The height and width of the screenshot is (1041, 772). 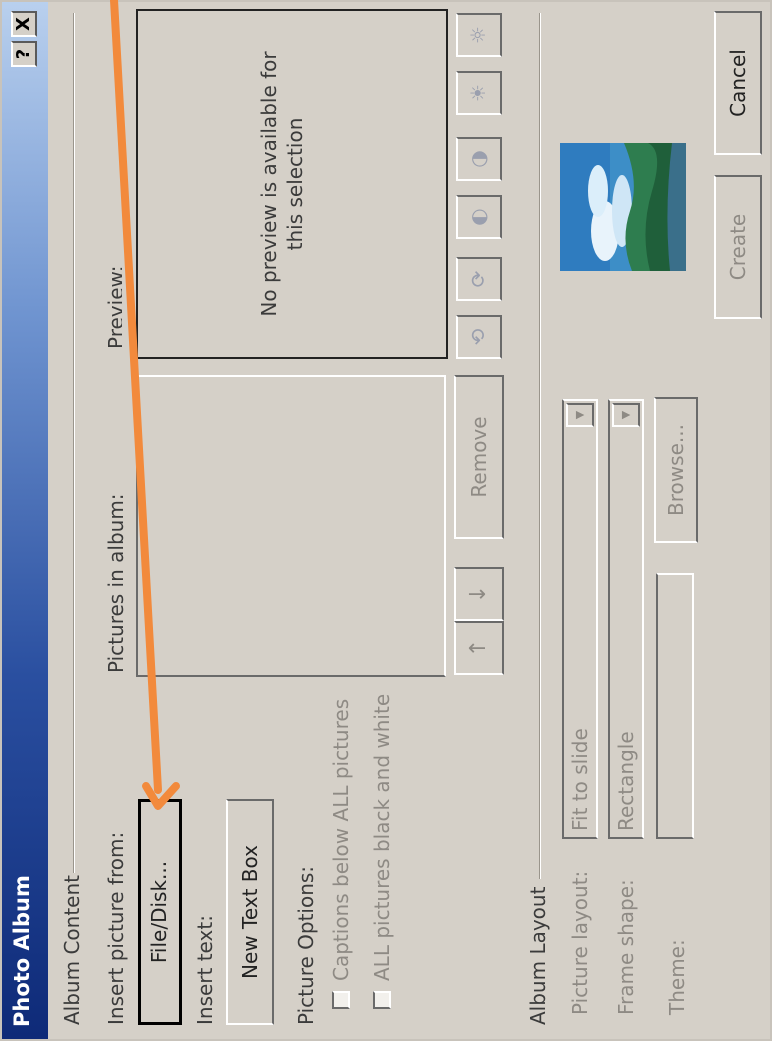 I want to click on annotation-arrow-shaft, so click(x=136, y=397).